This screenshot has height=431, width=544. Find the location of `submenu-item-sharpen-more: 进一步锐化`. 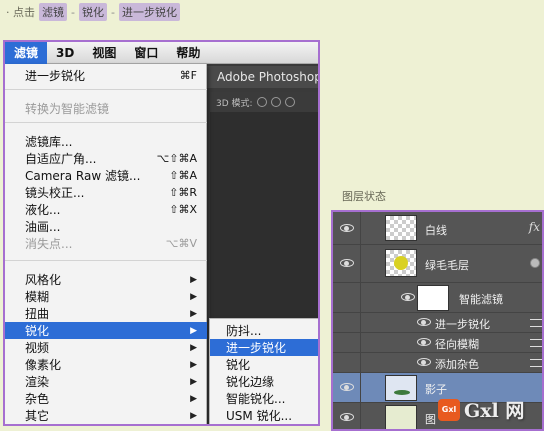

submenu-item-sharpen-more: 进一步锐化 is located at coordinates (264, 347).